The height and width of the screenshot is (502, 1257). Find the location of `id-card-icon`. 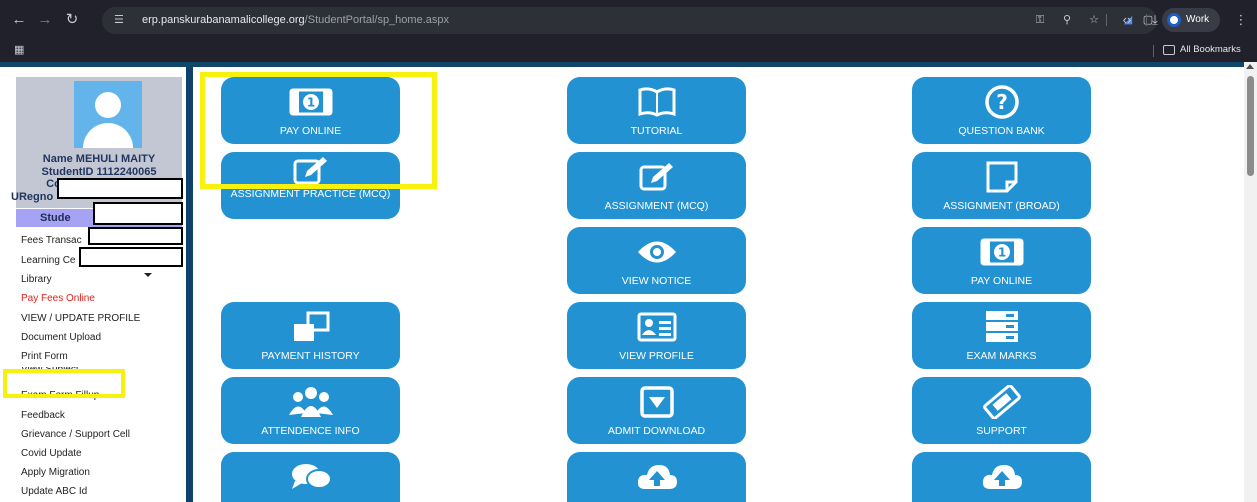

id-card-icon is located at coordinates (656, 327).